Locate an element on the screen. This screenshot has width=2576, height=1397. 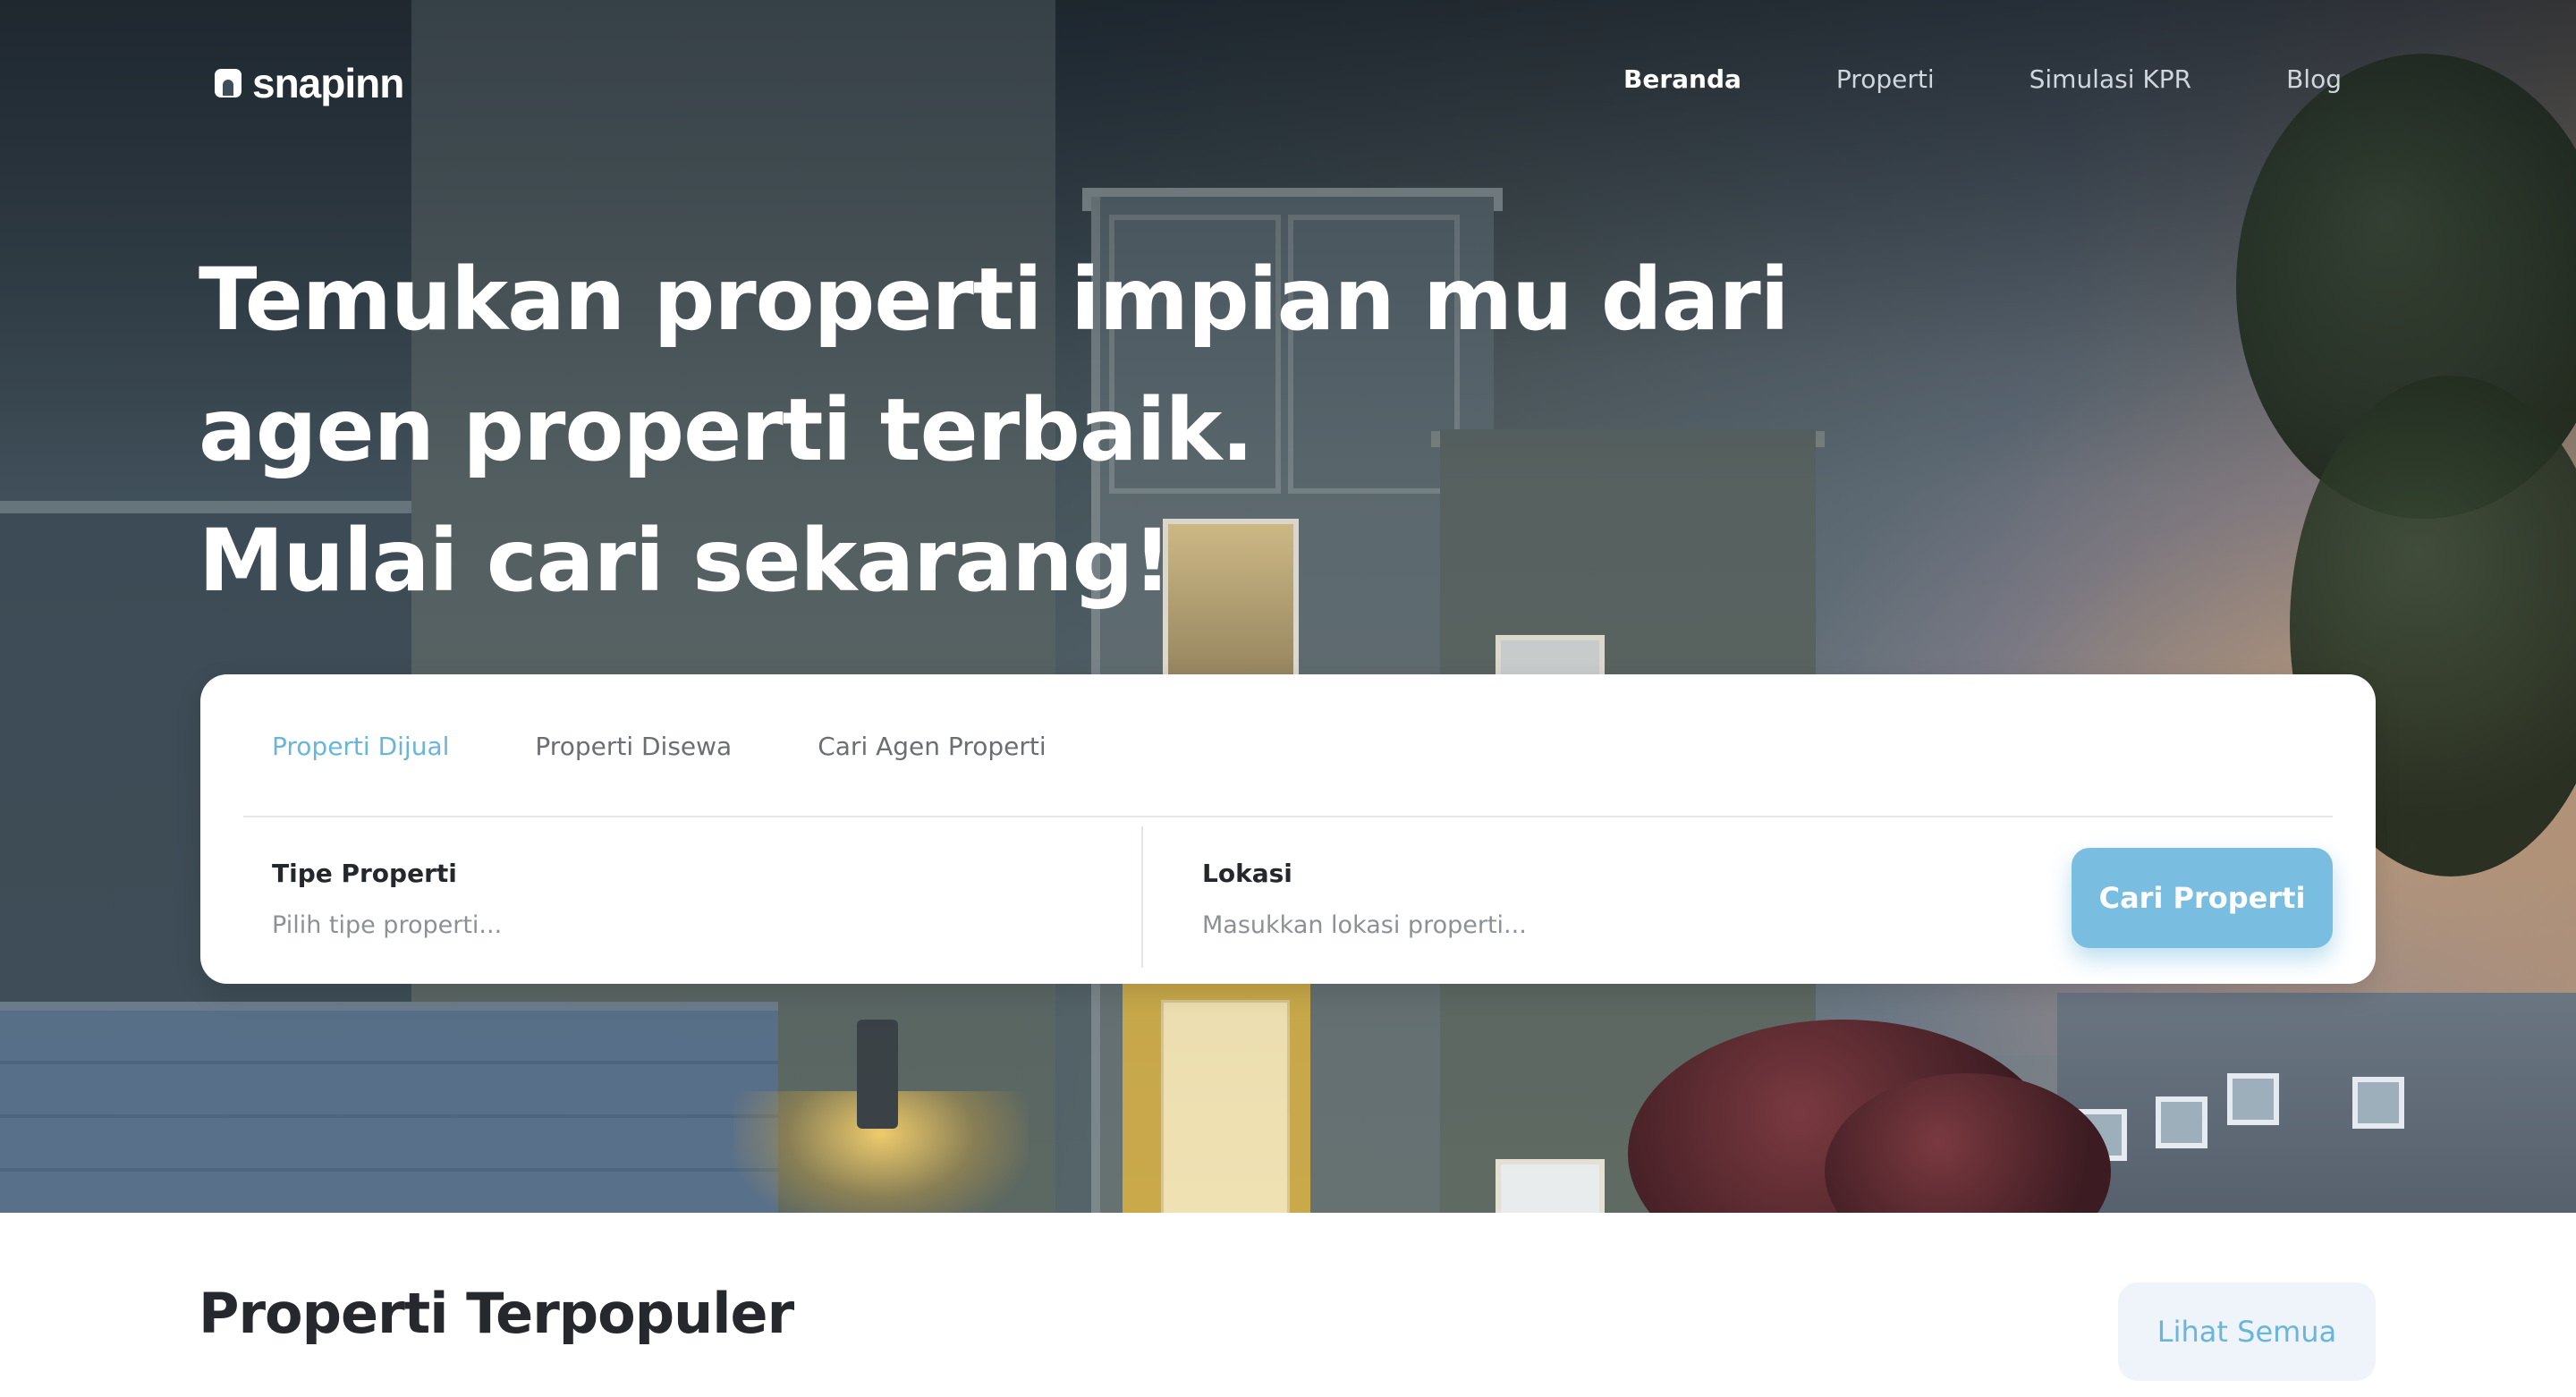
main-navigation: Beranda Properti Simulasi KPR Blog is located at coordinates (1935, 79).